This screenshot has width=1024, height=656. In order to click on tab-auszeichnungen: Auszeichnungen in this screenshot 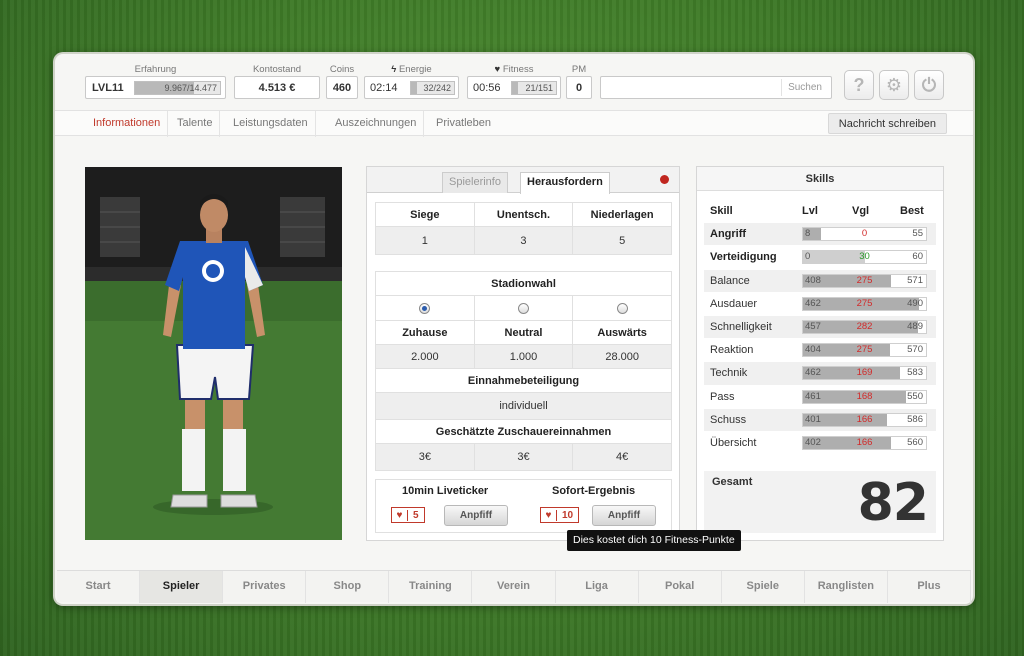, I will do `click(376, 124)`.